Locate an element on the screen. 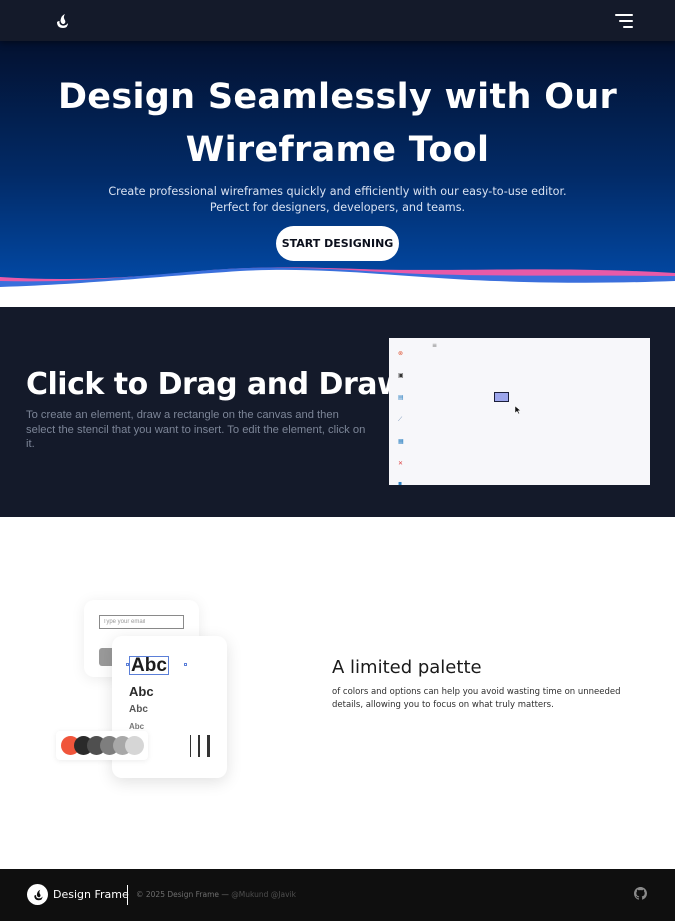 This screenshot has width=675, height=921. footer-copyright: © 2025 Design Frame — @Mukund @Javik is located at coordinates (216, 894).